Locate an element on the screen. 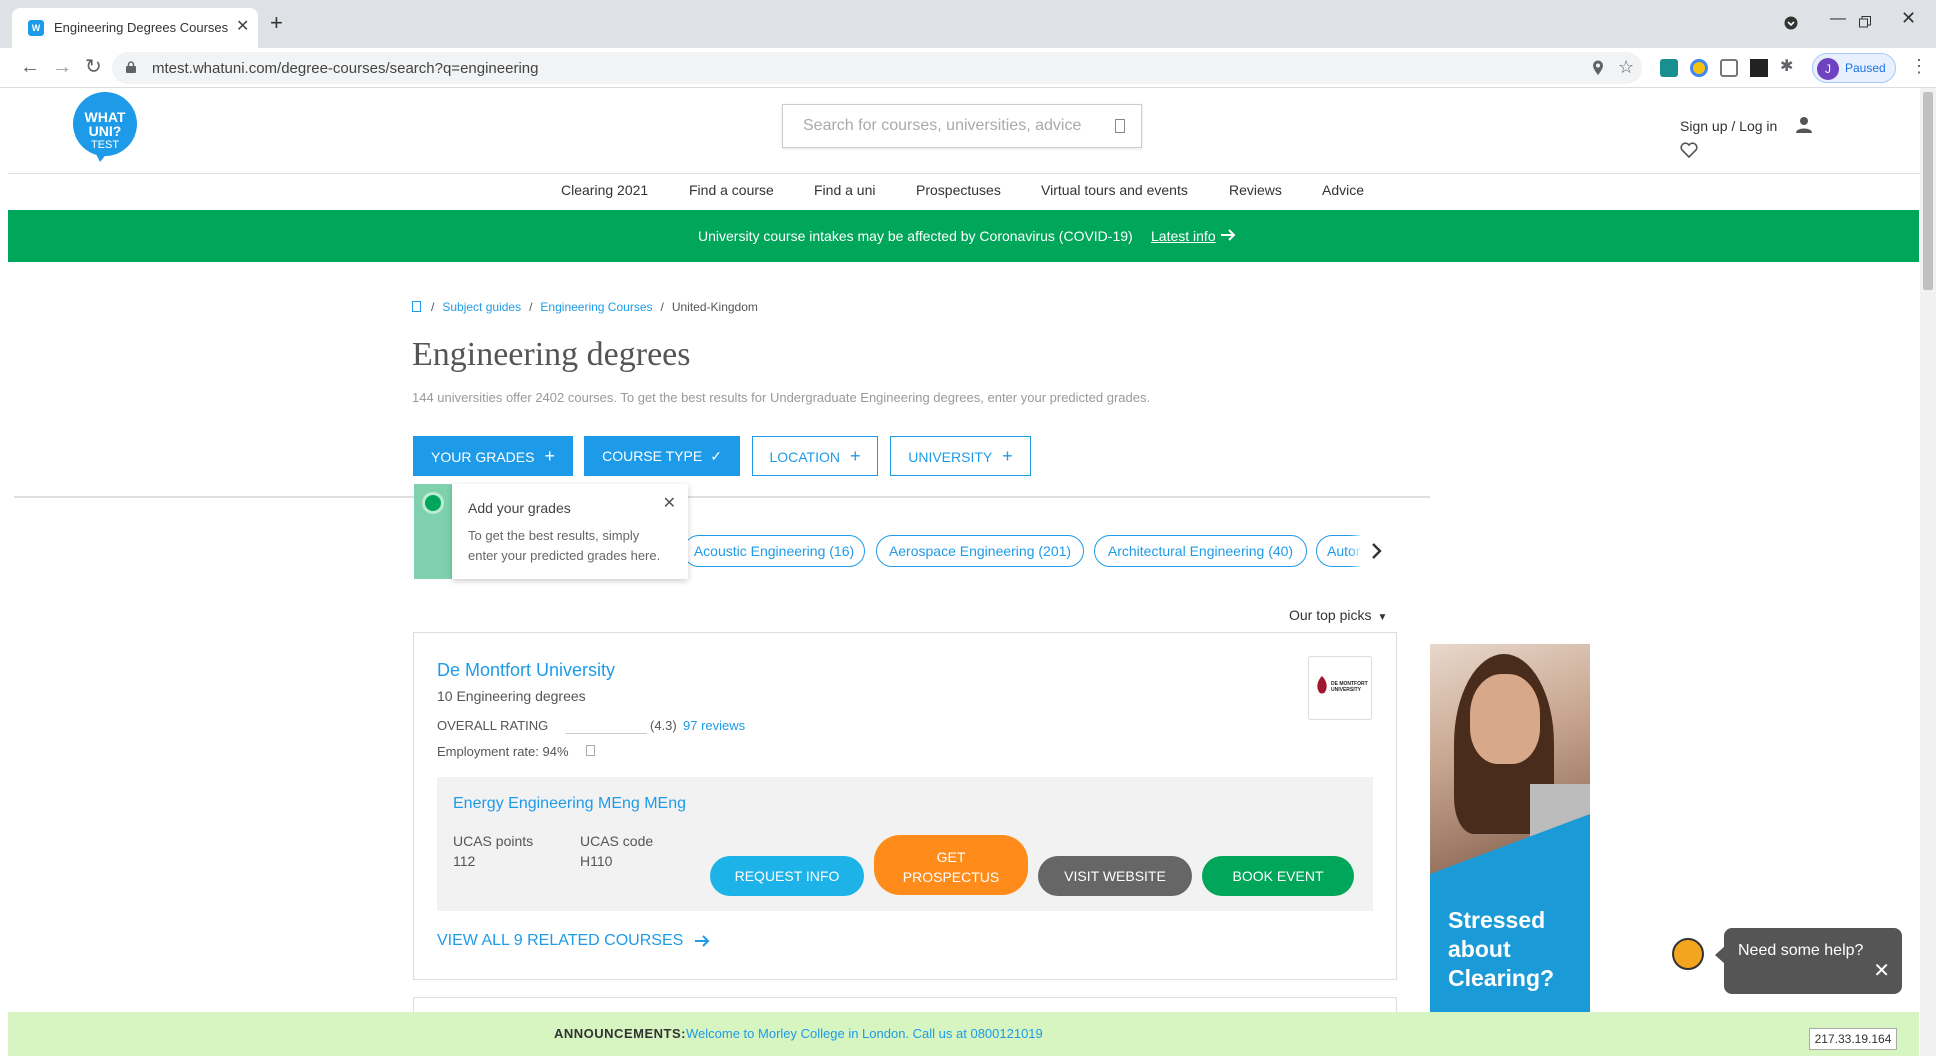  arrow-right-icon is located at coordinates (702, 941).